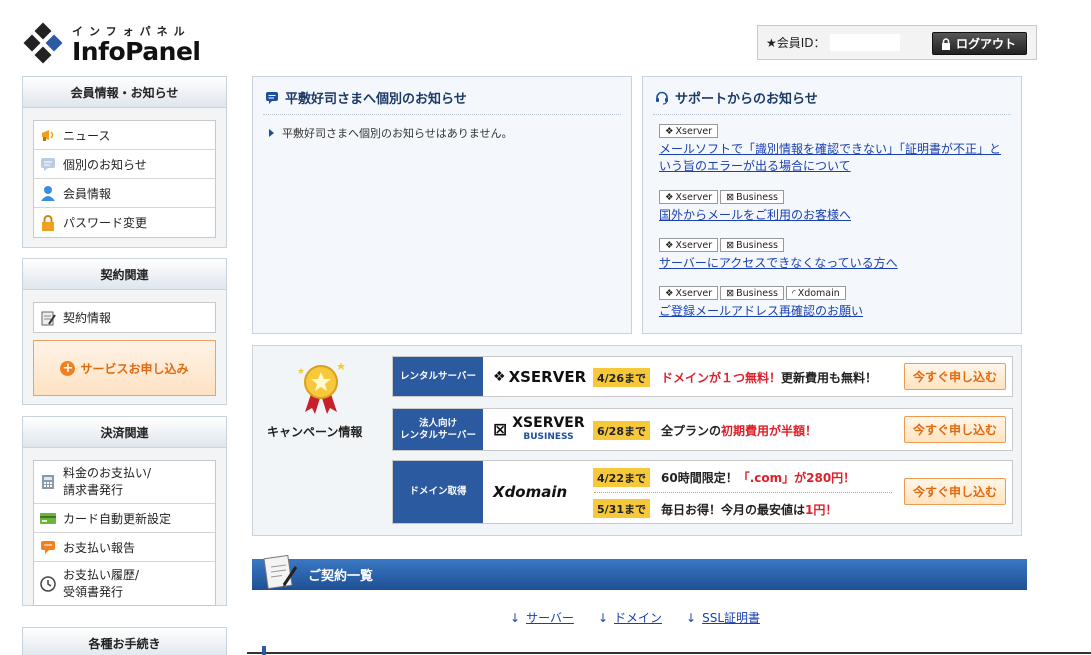 This screenshot has width=1091, height=655. I want to click on jump-link-server: ↓ サーバー, so click(542, 617).